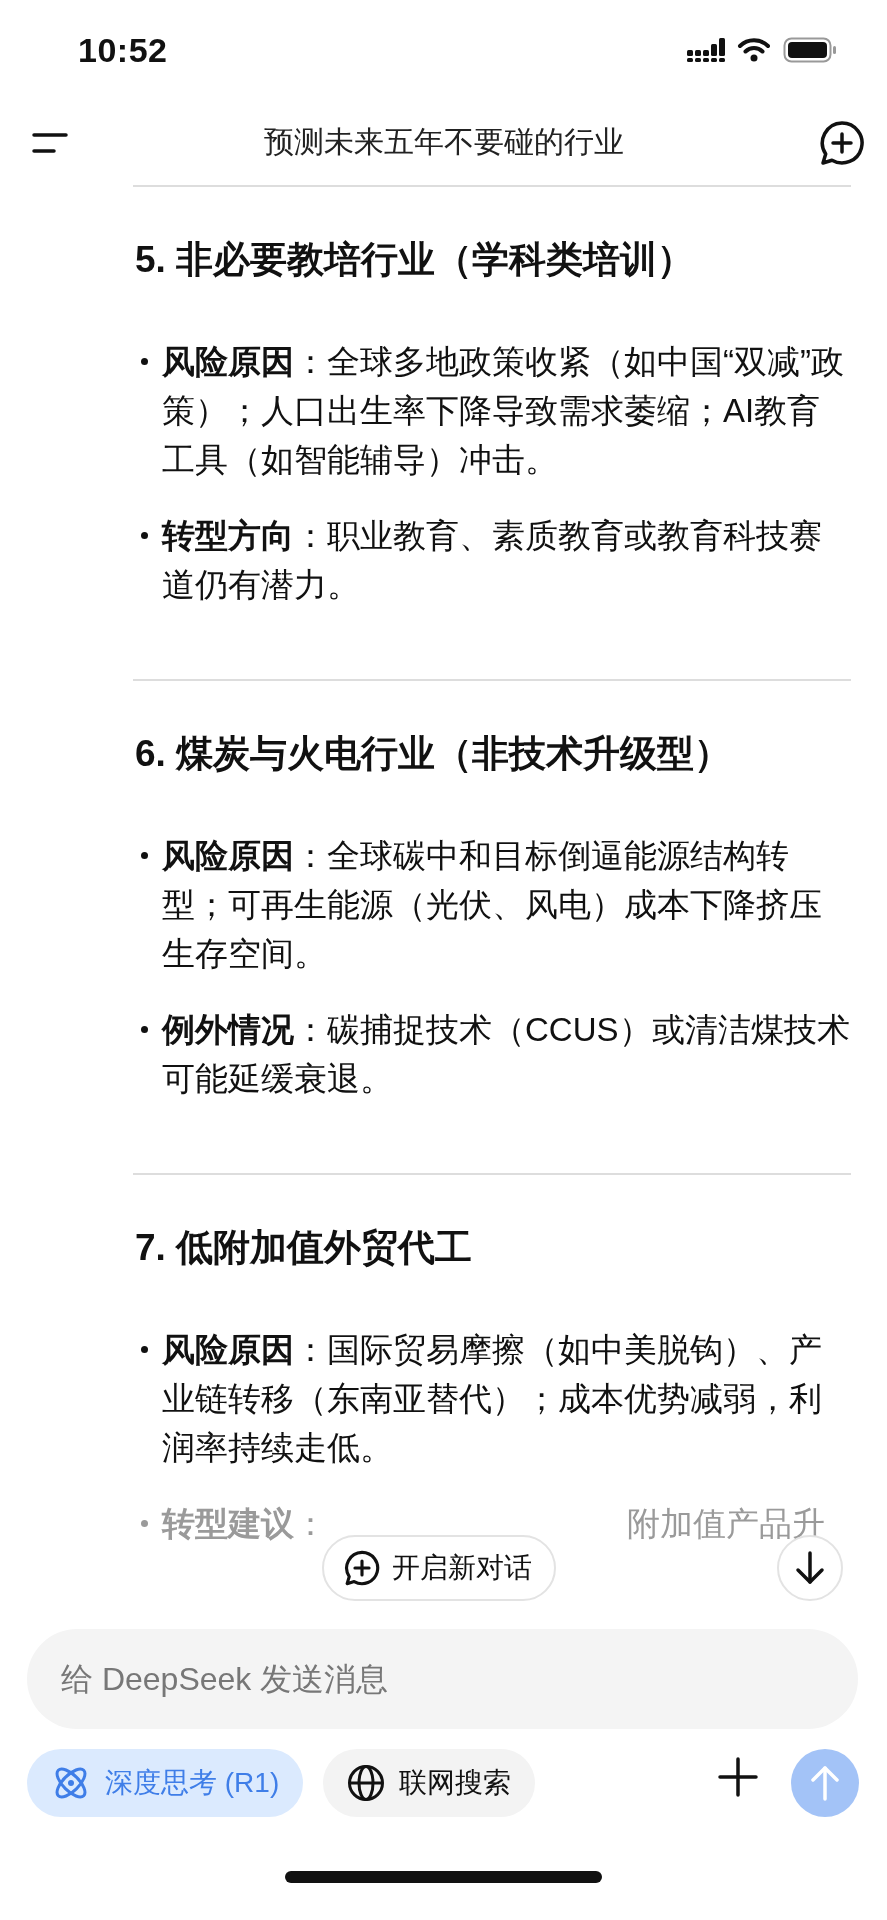 The image size is (887, 1920). Describe the element at coordinates (443, 142) in the screenshot. I see `conversation-title: 预测未来五年不要碰的行业` at that location.